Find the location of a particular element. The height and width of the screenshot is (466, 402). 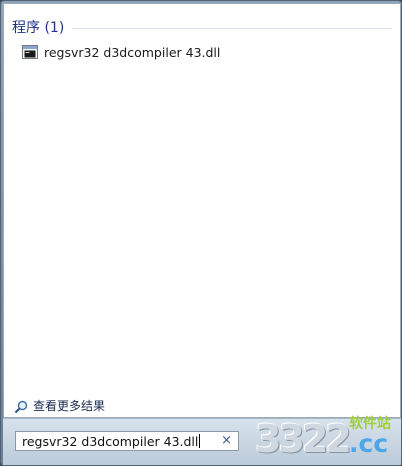

result-item: regsvr32 d3dcompiler 43.dll is located at coordinates (121, 52).